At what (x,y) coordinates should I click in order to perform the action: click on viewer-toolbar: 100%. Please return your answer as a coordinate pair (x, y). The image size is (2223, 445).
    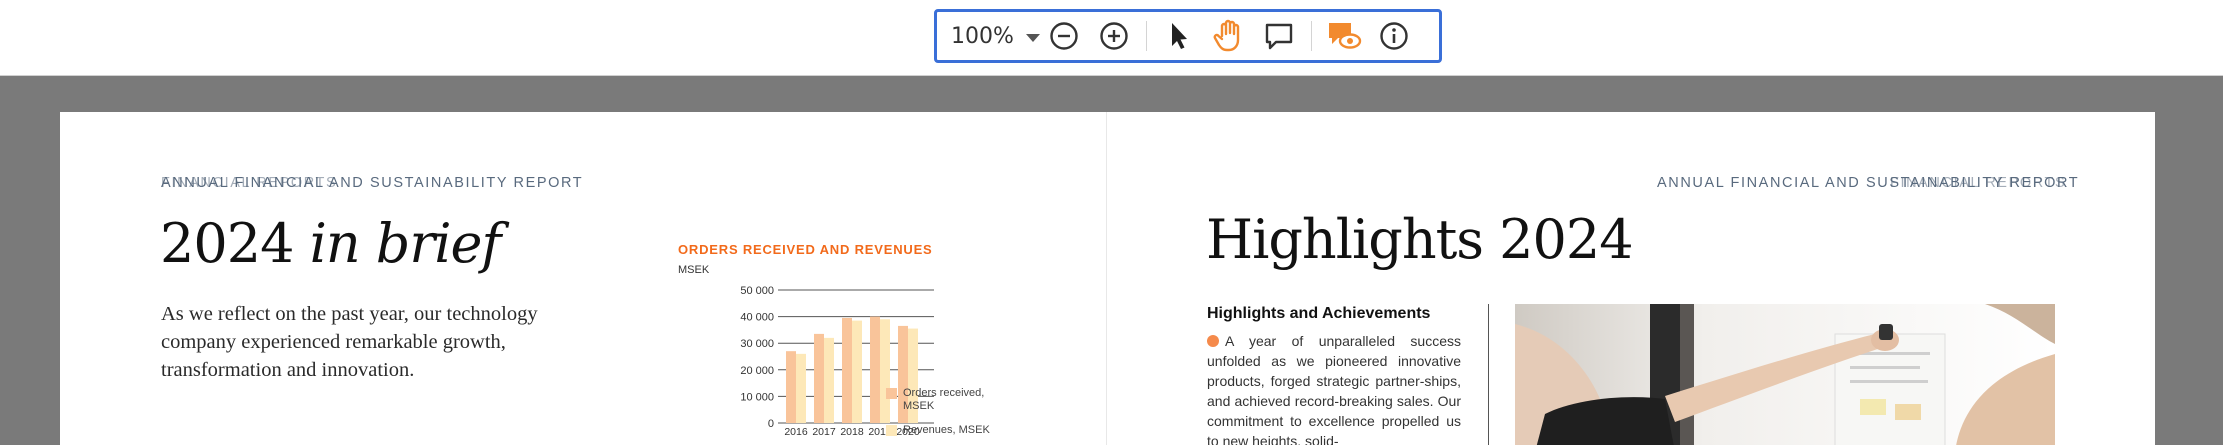
    Looking at the image, I should click on (1188, 36).